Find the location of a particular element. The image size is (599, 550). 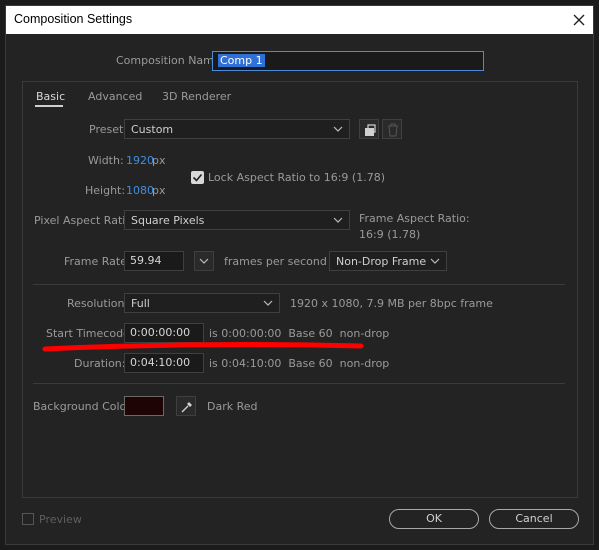

tab-3d-renderer: 3D Renderer is located at coordinates (196, 96).